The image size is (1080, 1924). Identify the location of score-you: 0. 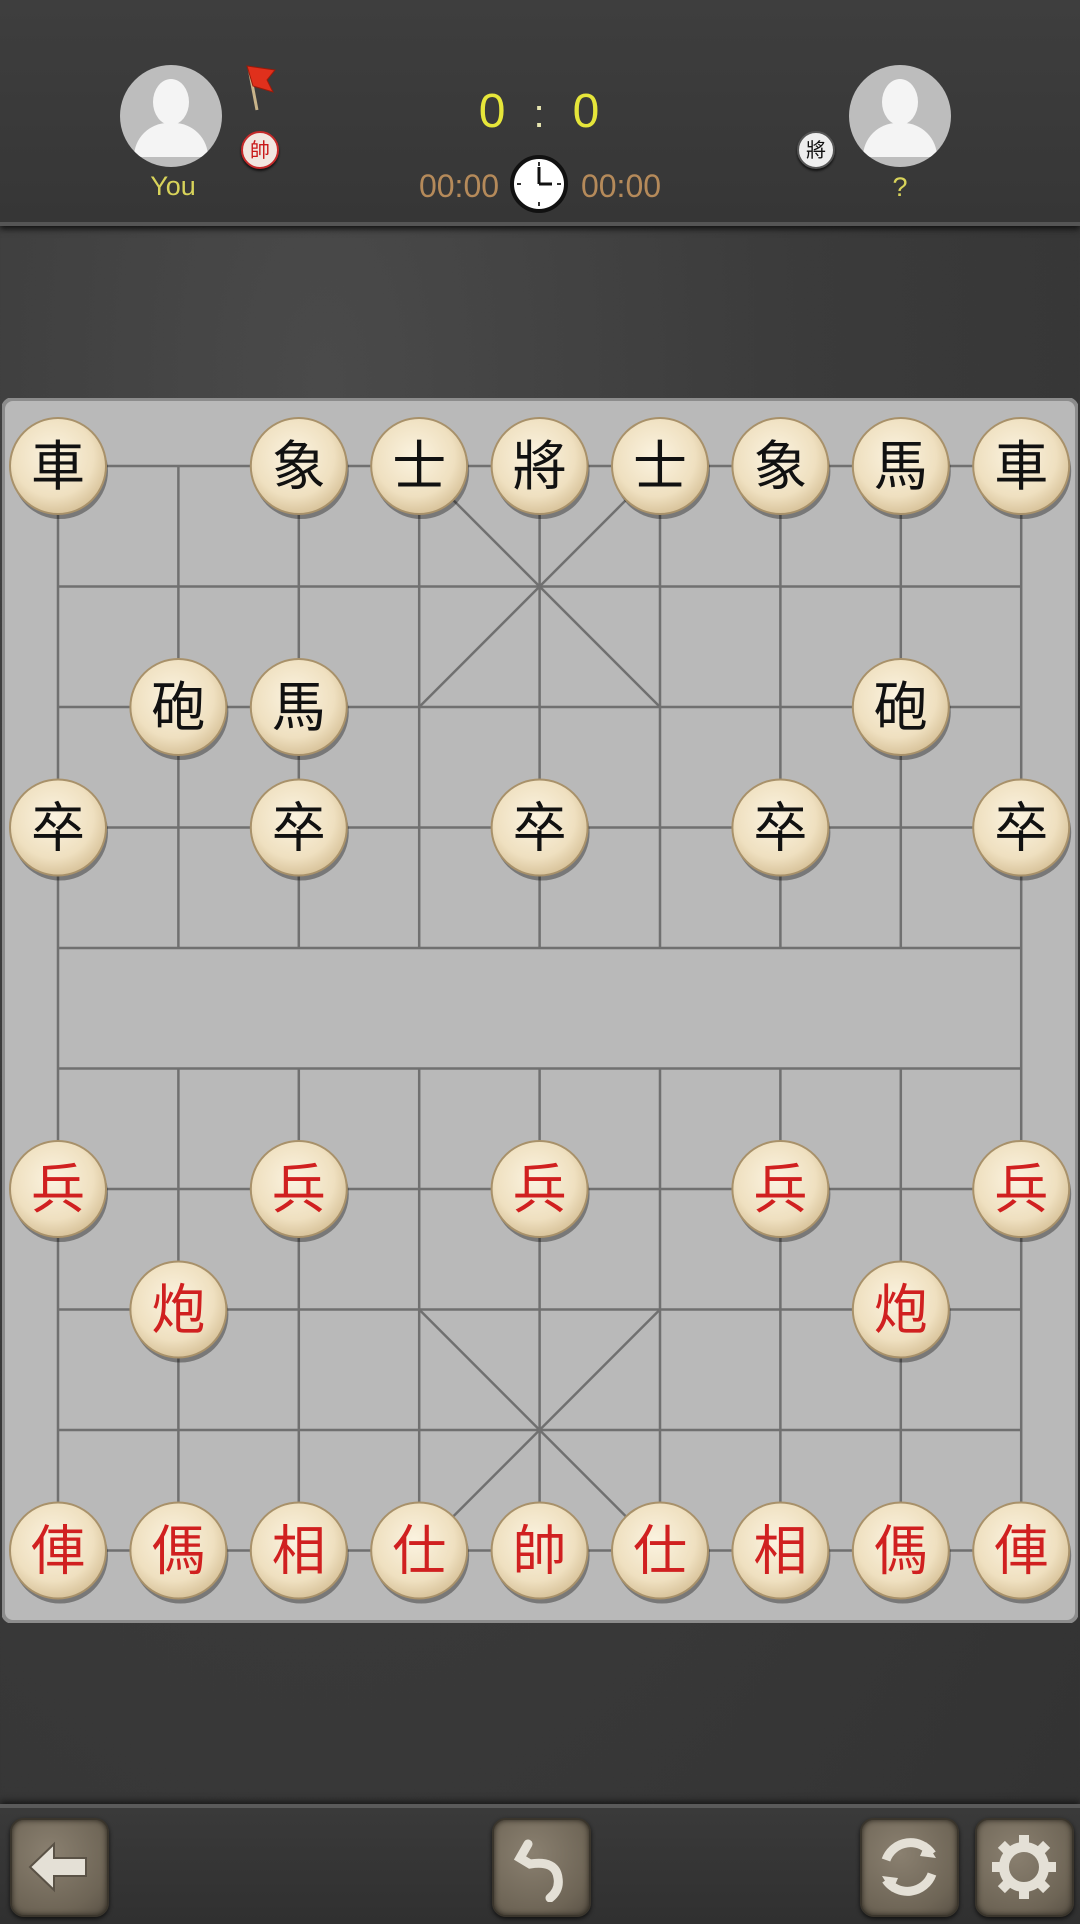
(492, 111).